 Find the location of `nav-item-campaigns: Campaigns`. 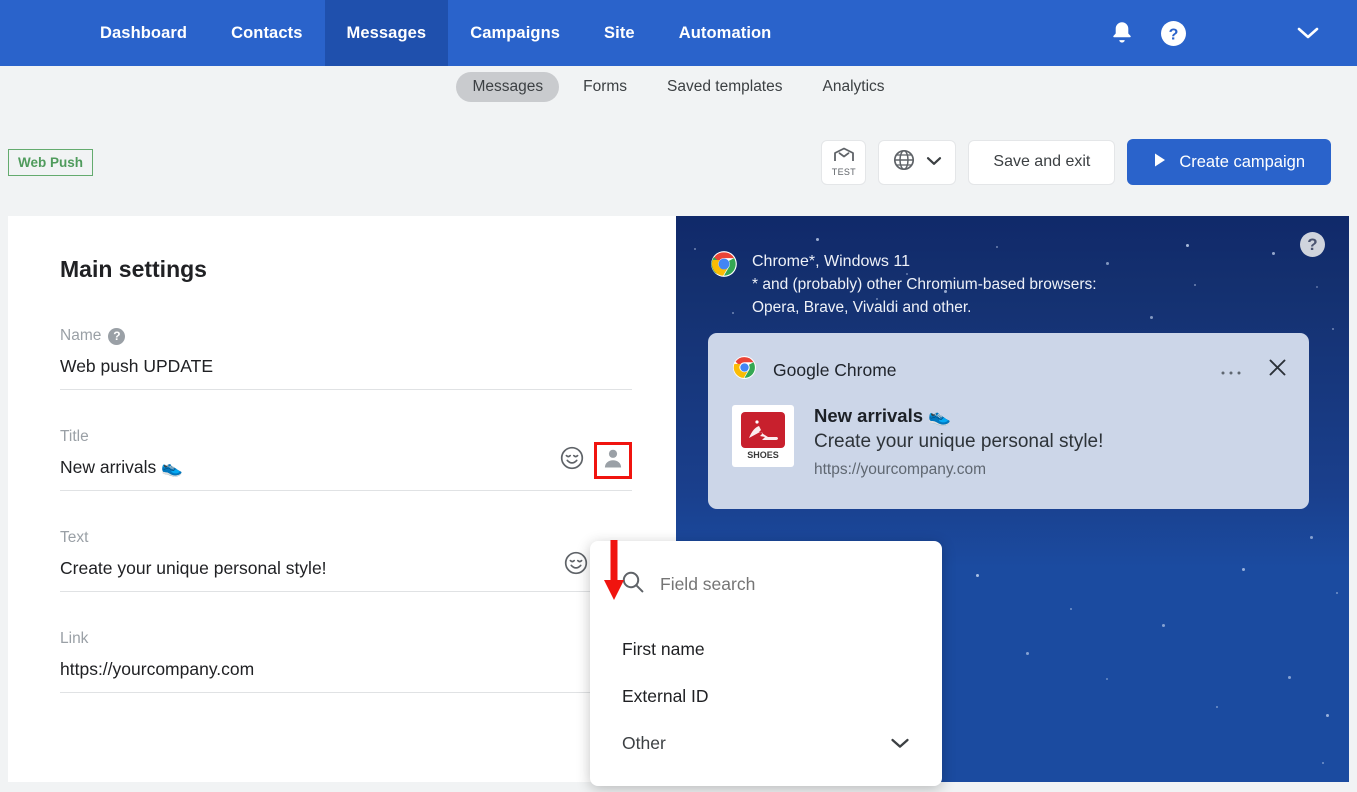

nav-item-campaigns: Campaigns is located at coordinates (515, 33).